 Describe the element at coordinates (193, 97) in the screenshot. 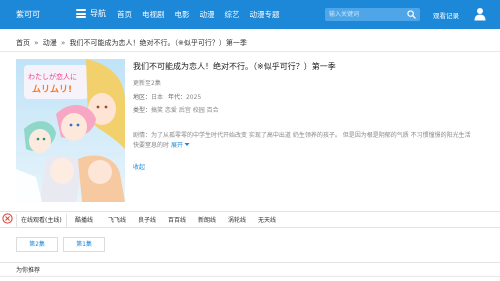

I see `year-value: 2025` at that location.